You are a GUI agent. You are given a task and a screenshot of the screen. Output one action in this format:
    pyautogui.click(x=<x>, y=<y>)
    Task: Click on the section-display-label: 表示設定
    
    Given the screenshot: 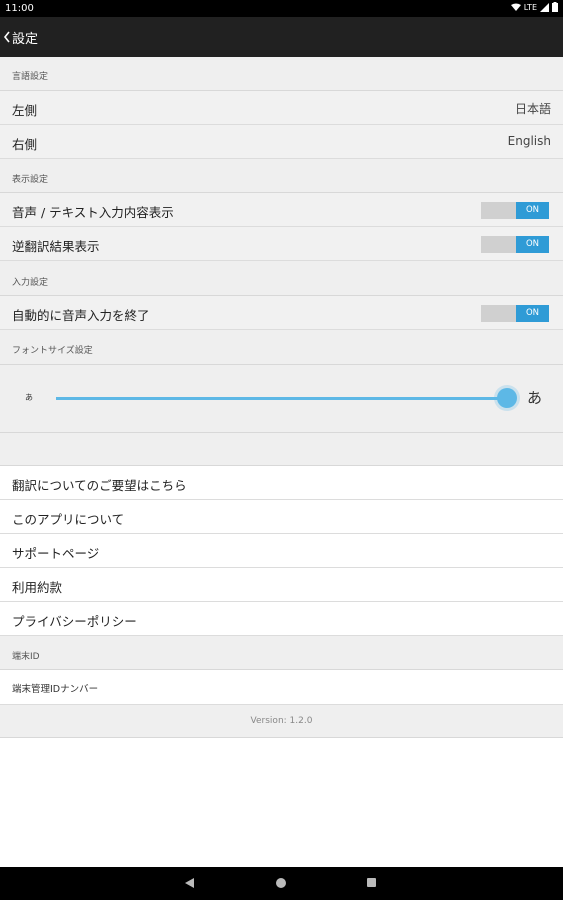 What is the action you would take?
    pyautogui.click(x=30, y=180)
    